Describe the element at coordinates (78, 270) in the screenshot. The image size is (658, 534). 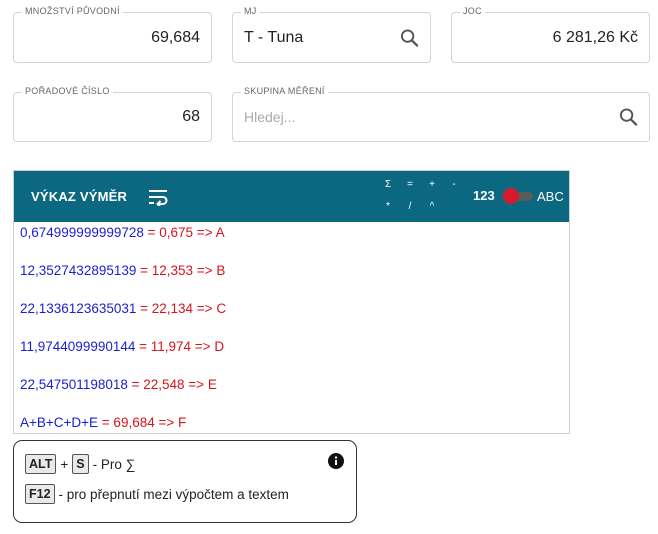
I see `calc-expression: 12,3527432895139` at that location.